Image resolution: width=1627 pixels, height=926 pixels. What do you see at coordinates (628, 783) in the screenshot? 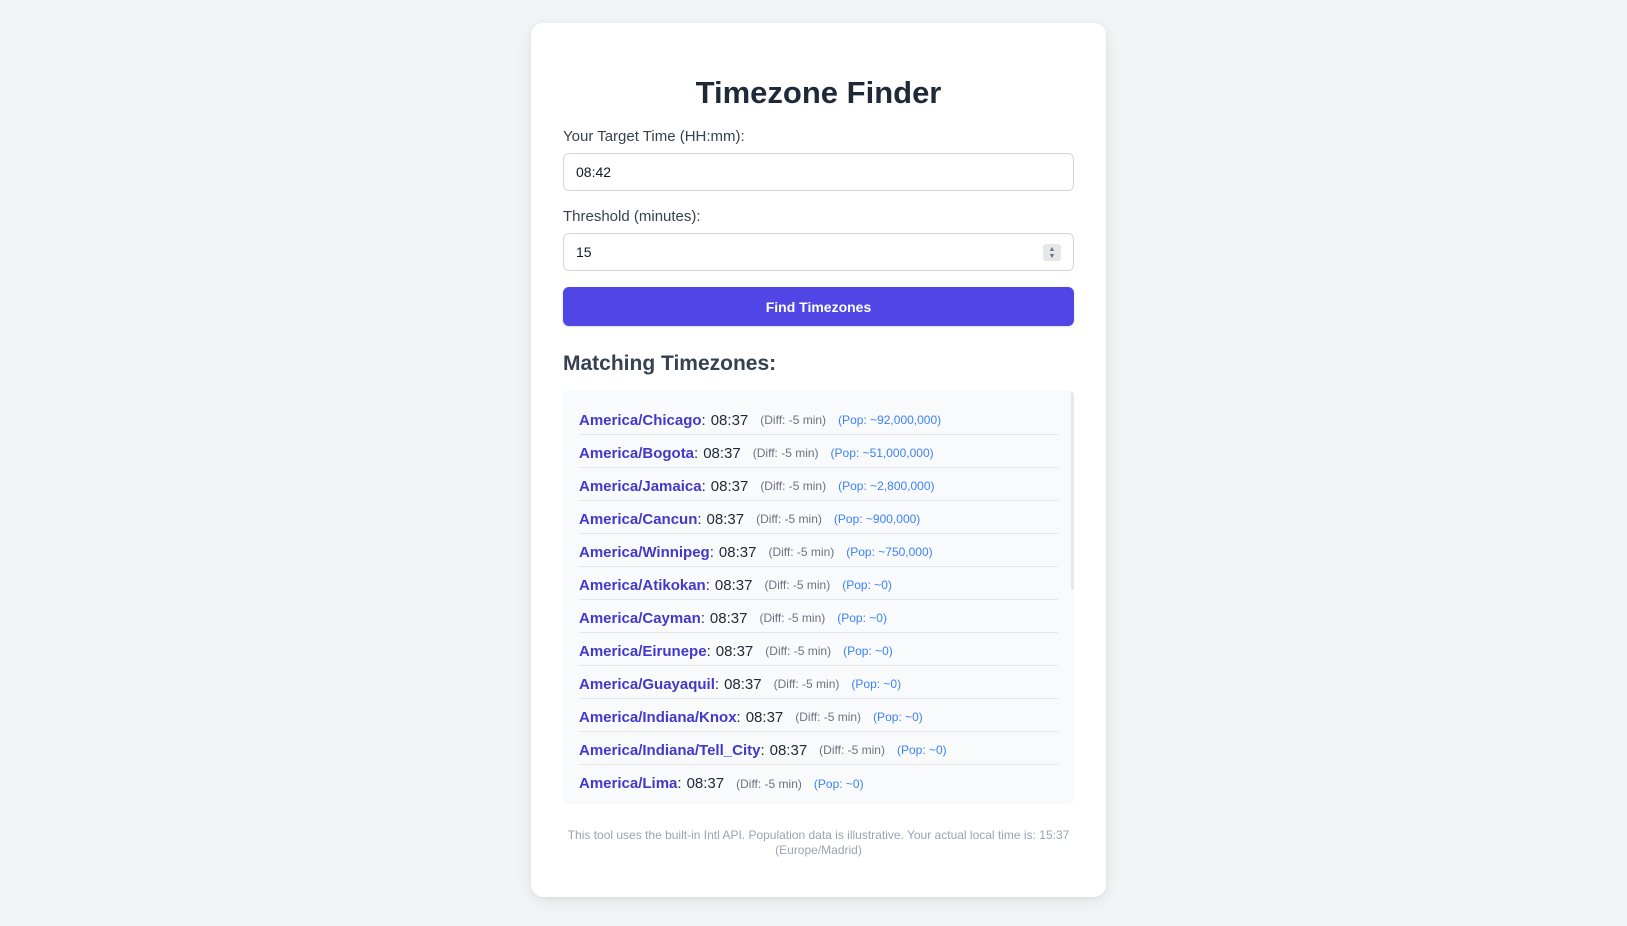
I see `timezone-name: America/Lima` at bounding box center [628, 783].